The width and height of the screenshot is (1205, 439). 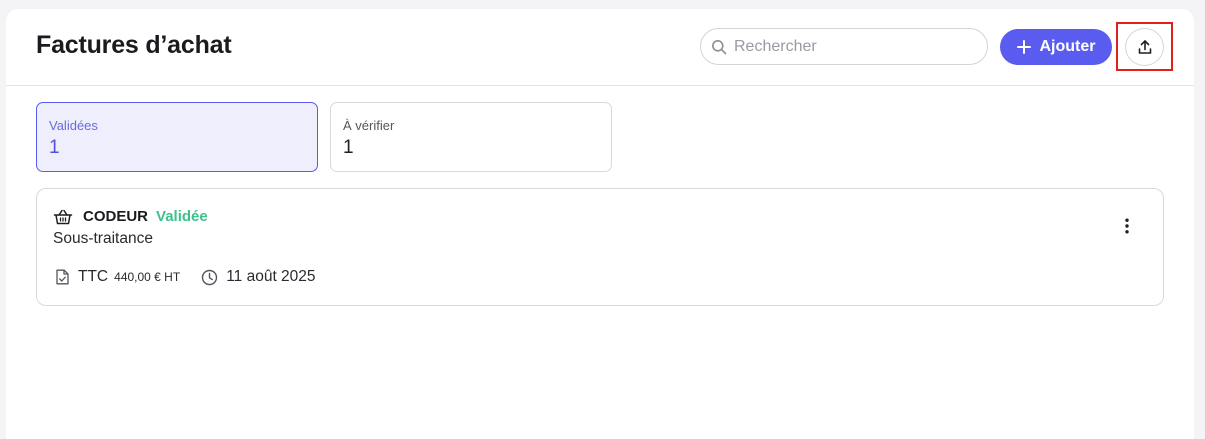 What do you see at coordinates (1067, 46) in the screenshot?
I see `add-button-label: Ajouter` at bounding box center [1067, 46].